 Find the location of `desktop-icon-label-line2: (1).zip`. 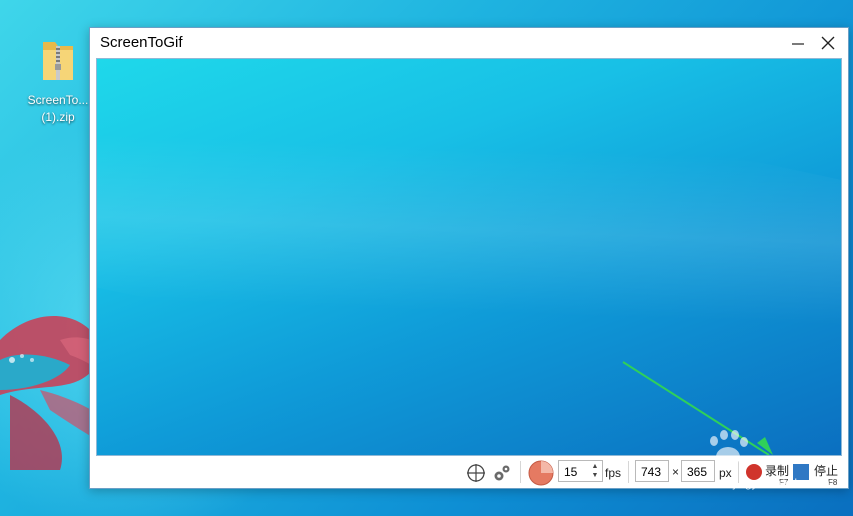

desktop-icon-label-line2: (1).zip is located at coordinates (58, 117).